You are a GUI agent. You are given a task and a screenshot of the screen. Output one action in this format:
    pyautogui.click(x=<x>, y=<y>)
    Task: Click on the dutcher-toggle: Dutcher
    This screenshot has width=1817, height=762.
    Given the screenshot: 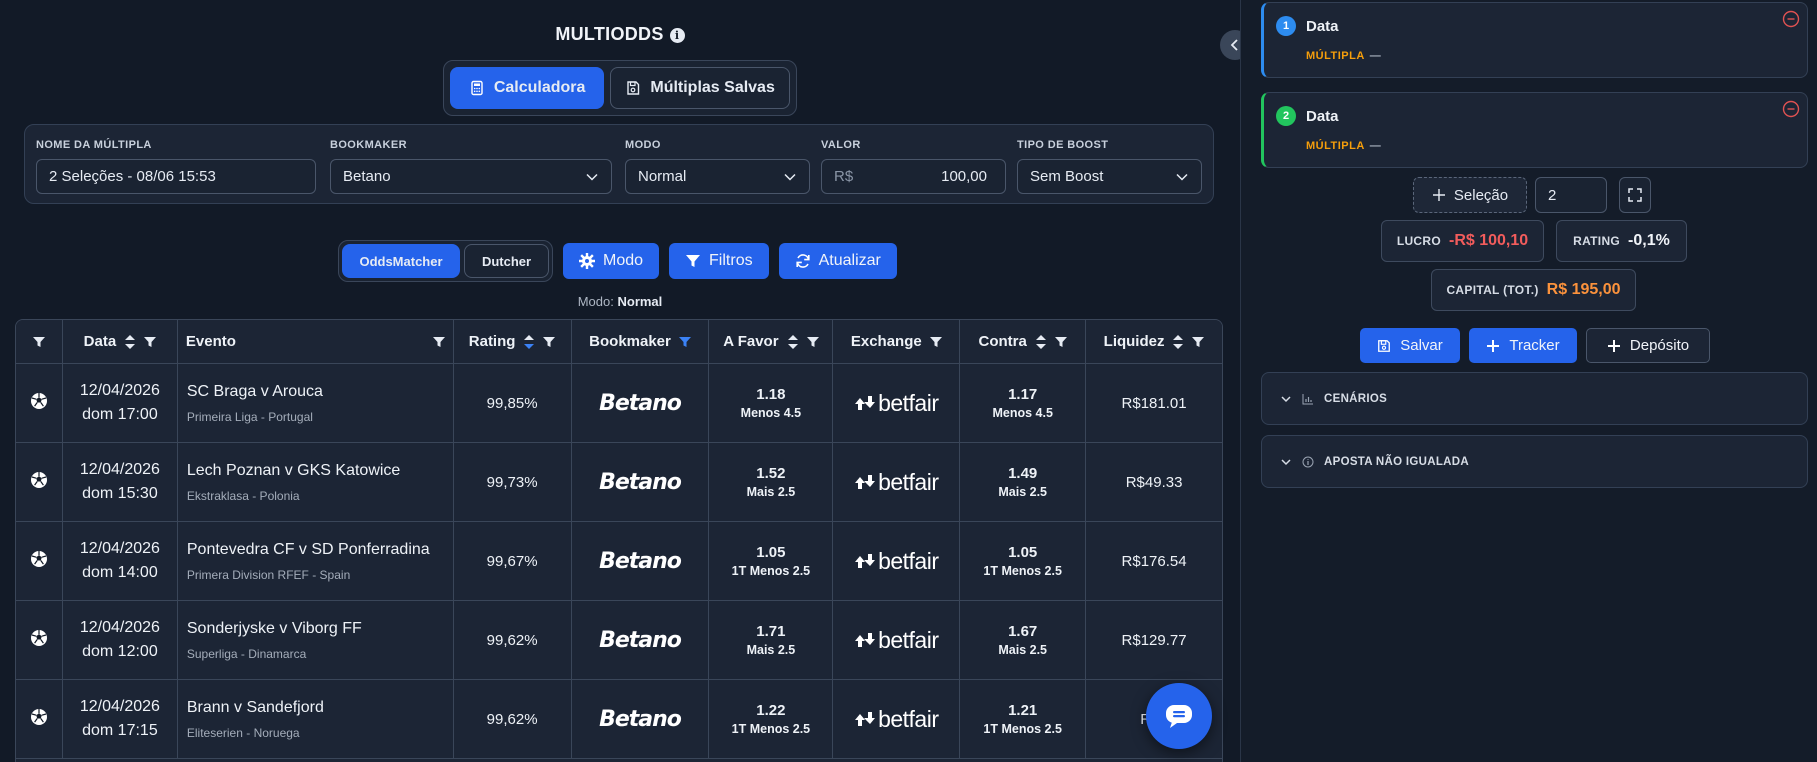 What is the action you would take?
    pyautogui.click(x=506, y=261)
    